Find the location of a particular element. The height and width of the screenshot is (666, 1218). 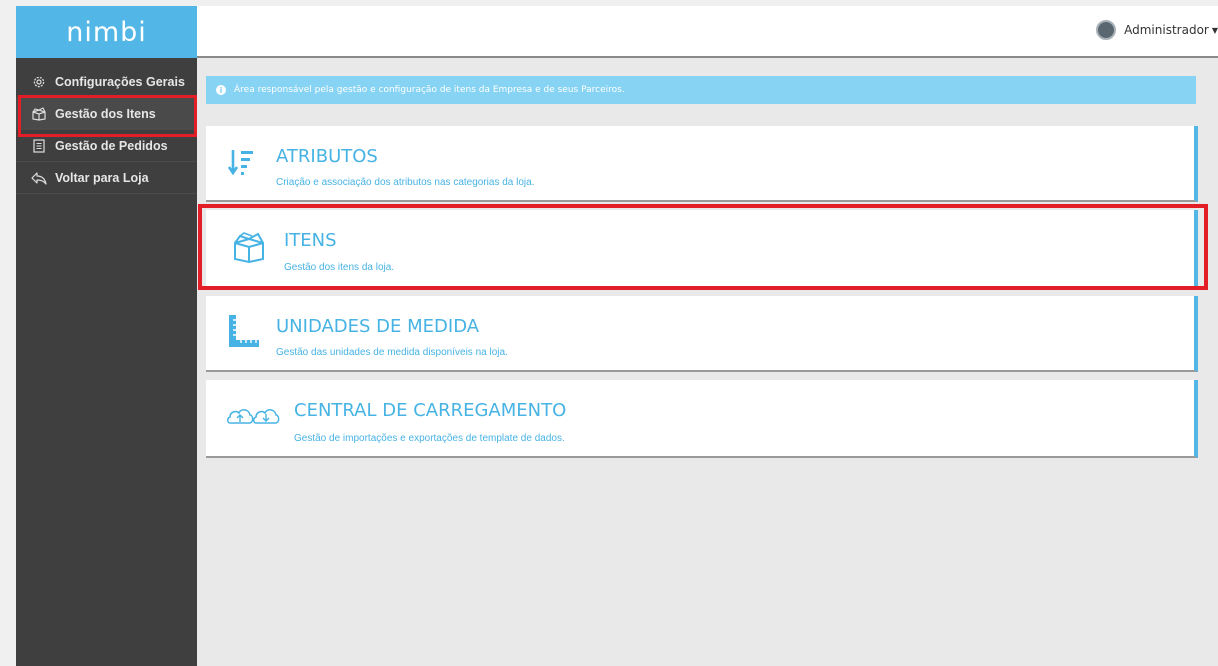

card-itens: ITENS Gestão dos itens da loja. is located at coordinates (702, 249).